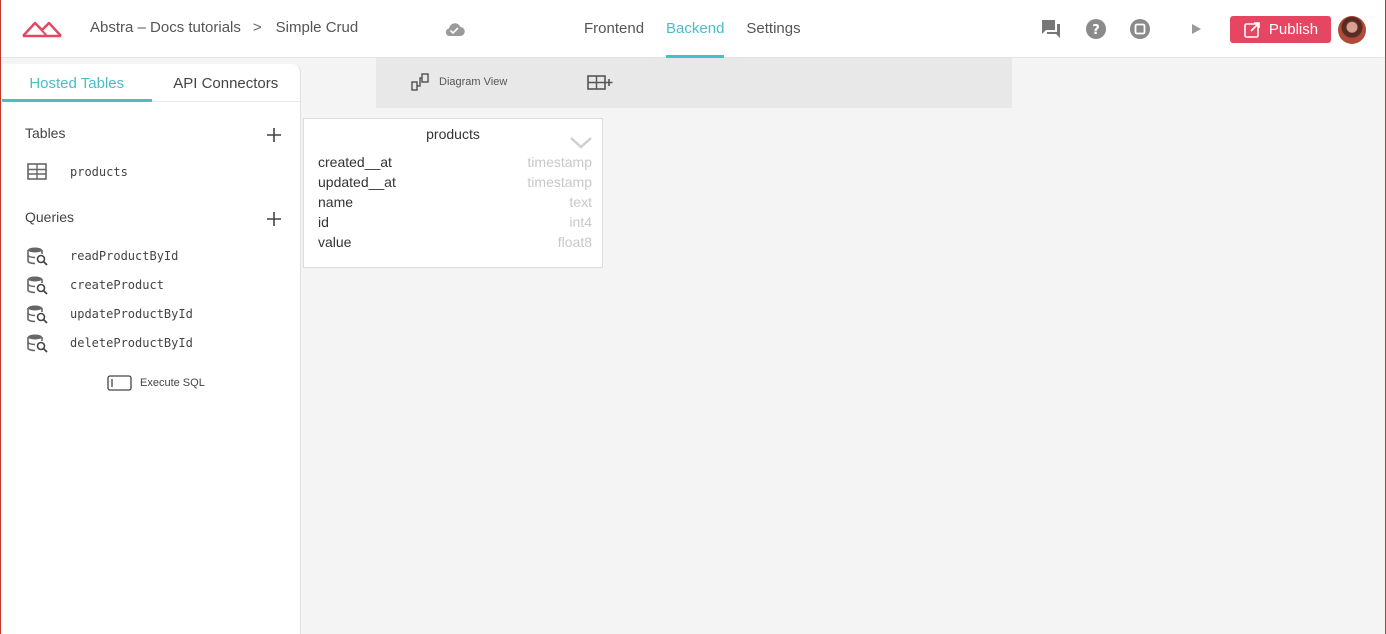 Image resolution: width=1386 pixels, height=634 pixels. Describe the element at coordinates (473, 82) in the screenshot. I see `diagram-view-label: Diagram View` at that location.